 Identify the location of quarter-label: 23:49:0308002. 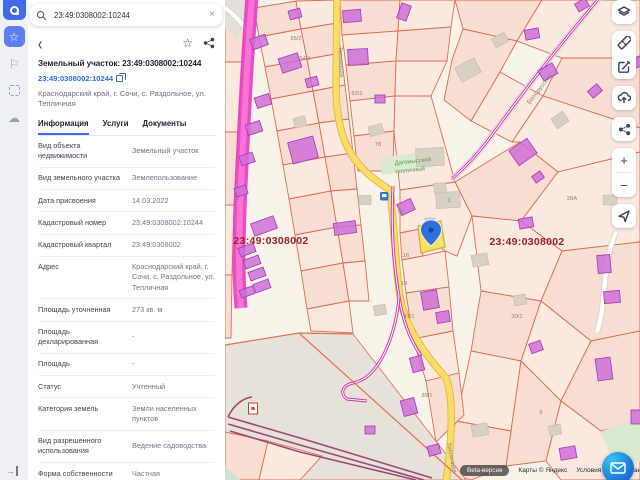
(526, 242).